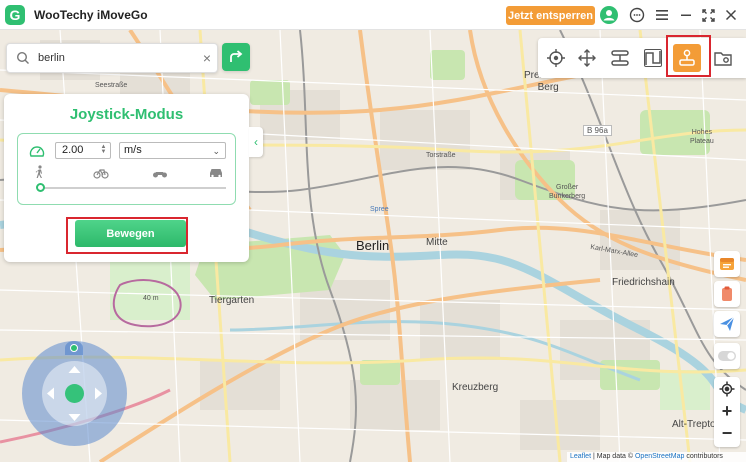  What do you see at coordinates (613, 456) in the screenshot?
I see `attribution-separator: | Map data ©` at bounding box center [613, 456].